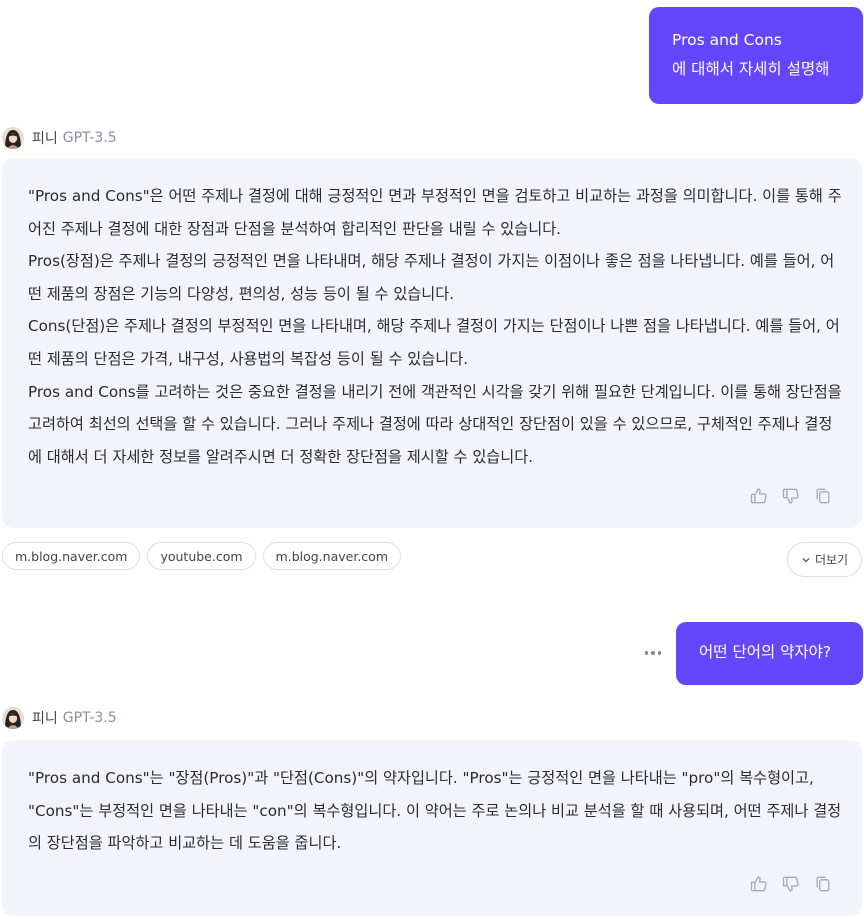  I want to click on user-message-bubble: Pros and Cons 에 대해서 자세히 설명해, so click(756, 55).